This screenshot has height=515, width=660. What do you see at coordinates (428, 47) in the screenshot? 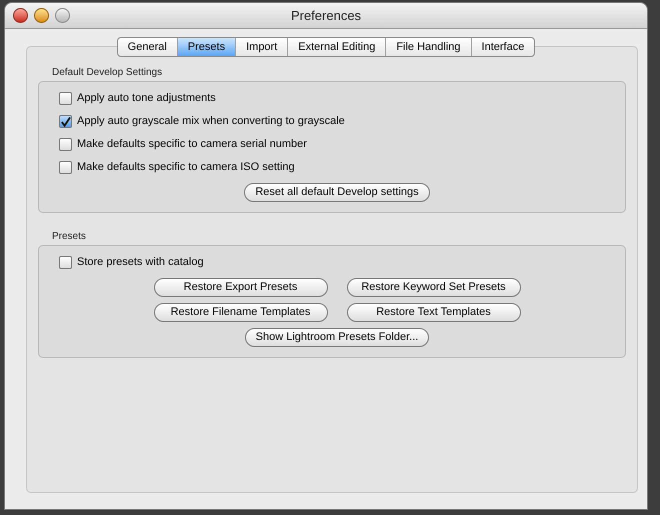
I see `tab: File Handling` at bounding box center [428, 47].